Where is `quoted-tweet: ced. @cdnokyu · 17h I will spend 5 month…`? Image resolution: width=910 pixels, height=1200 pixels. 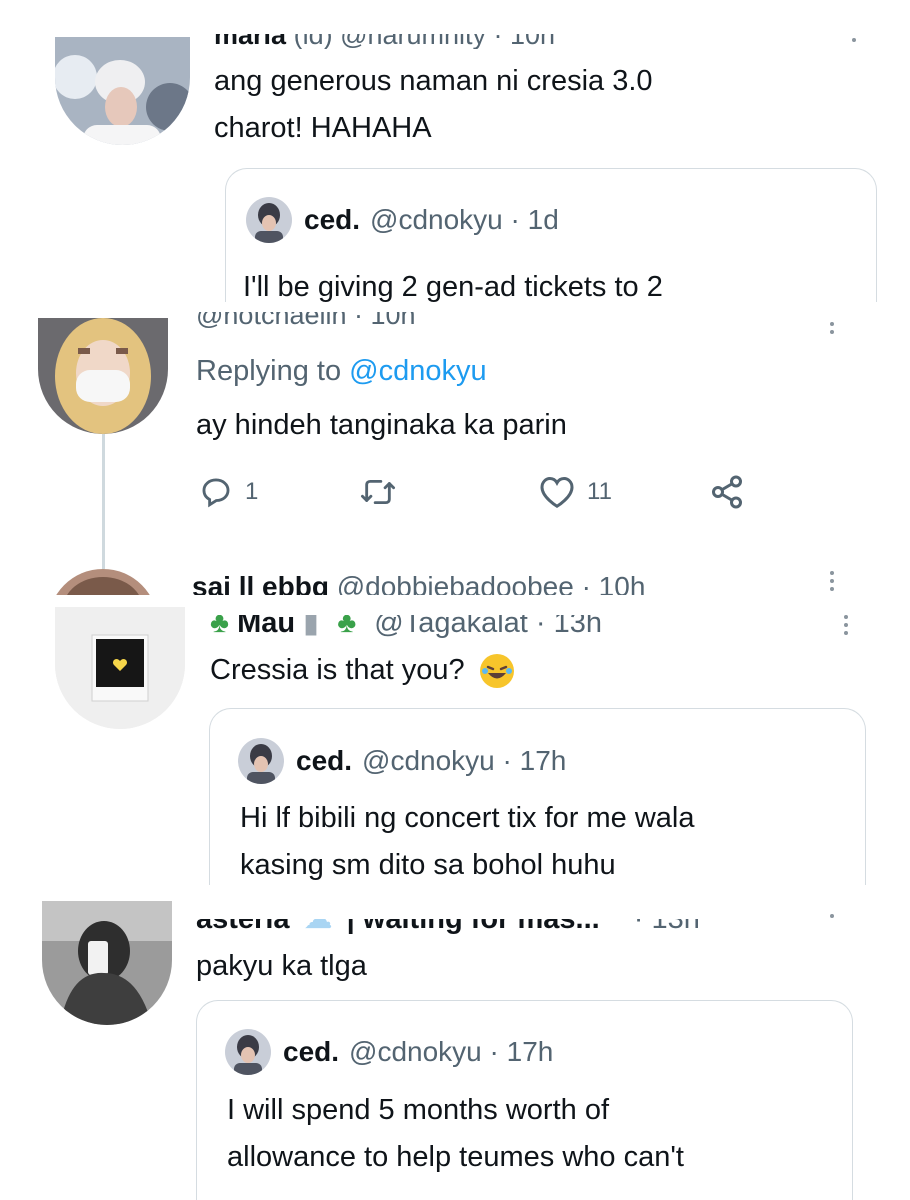
quoted-tweet: ced. @cdnokyu · 17h I will spend 5 month… is located at coordinates (524, 1100).